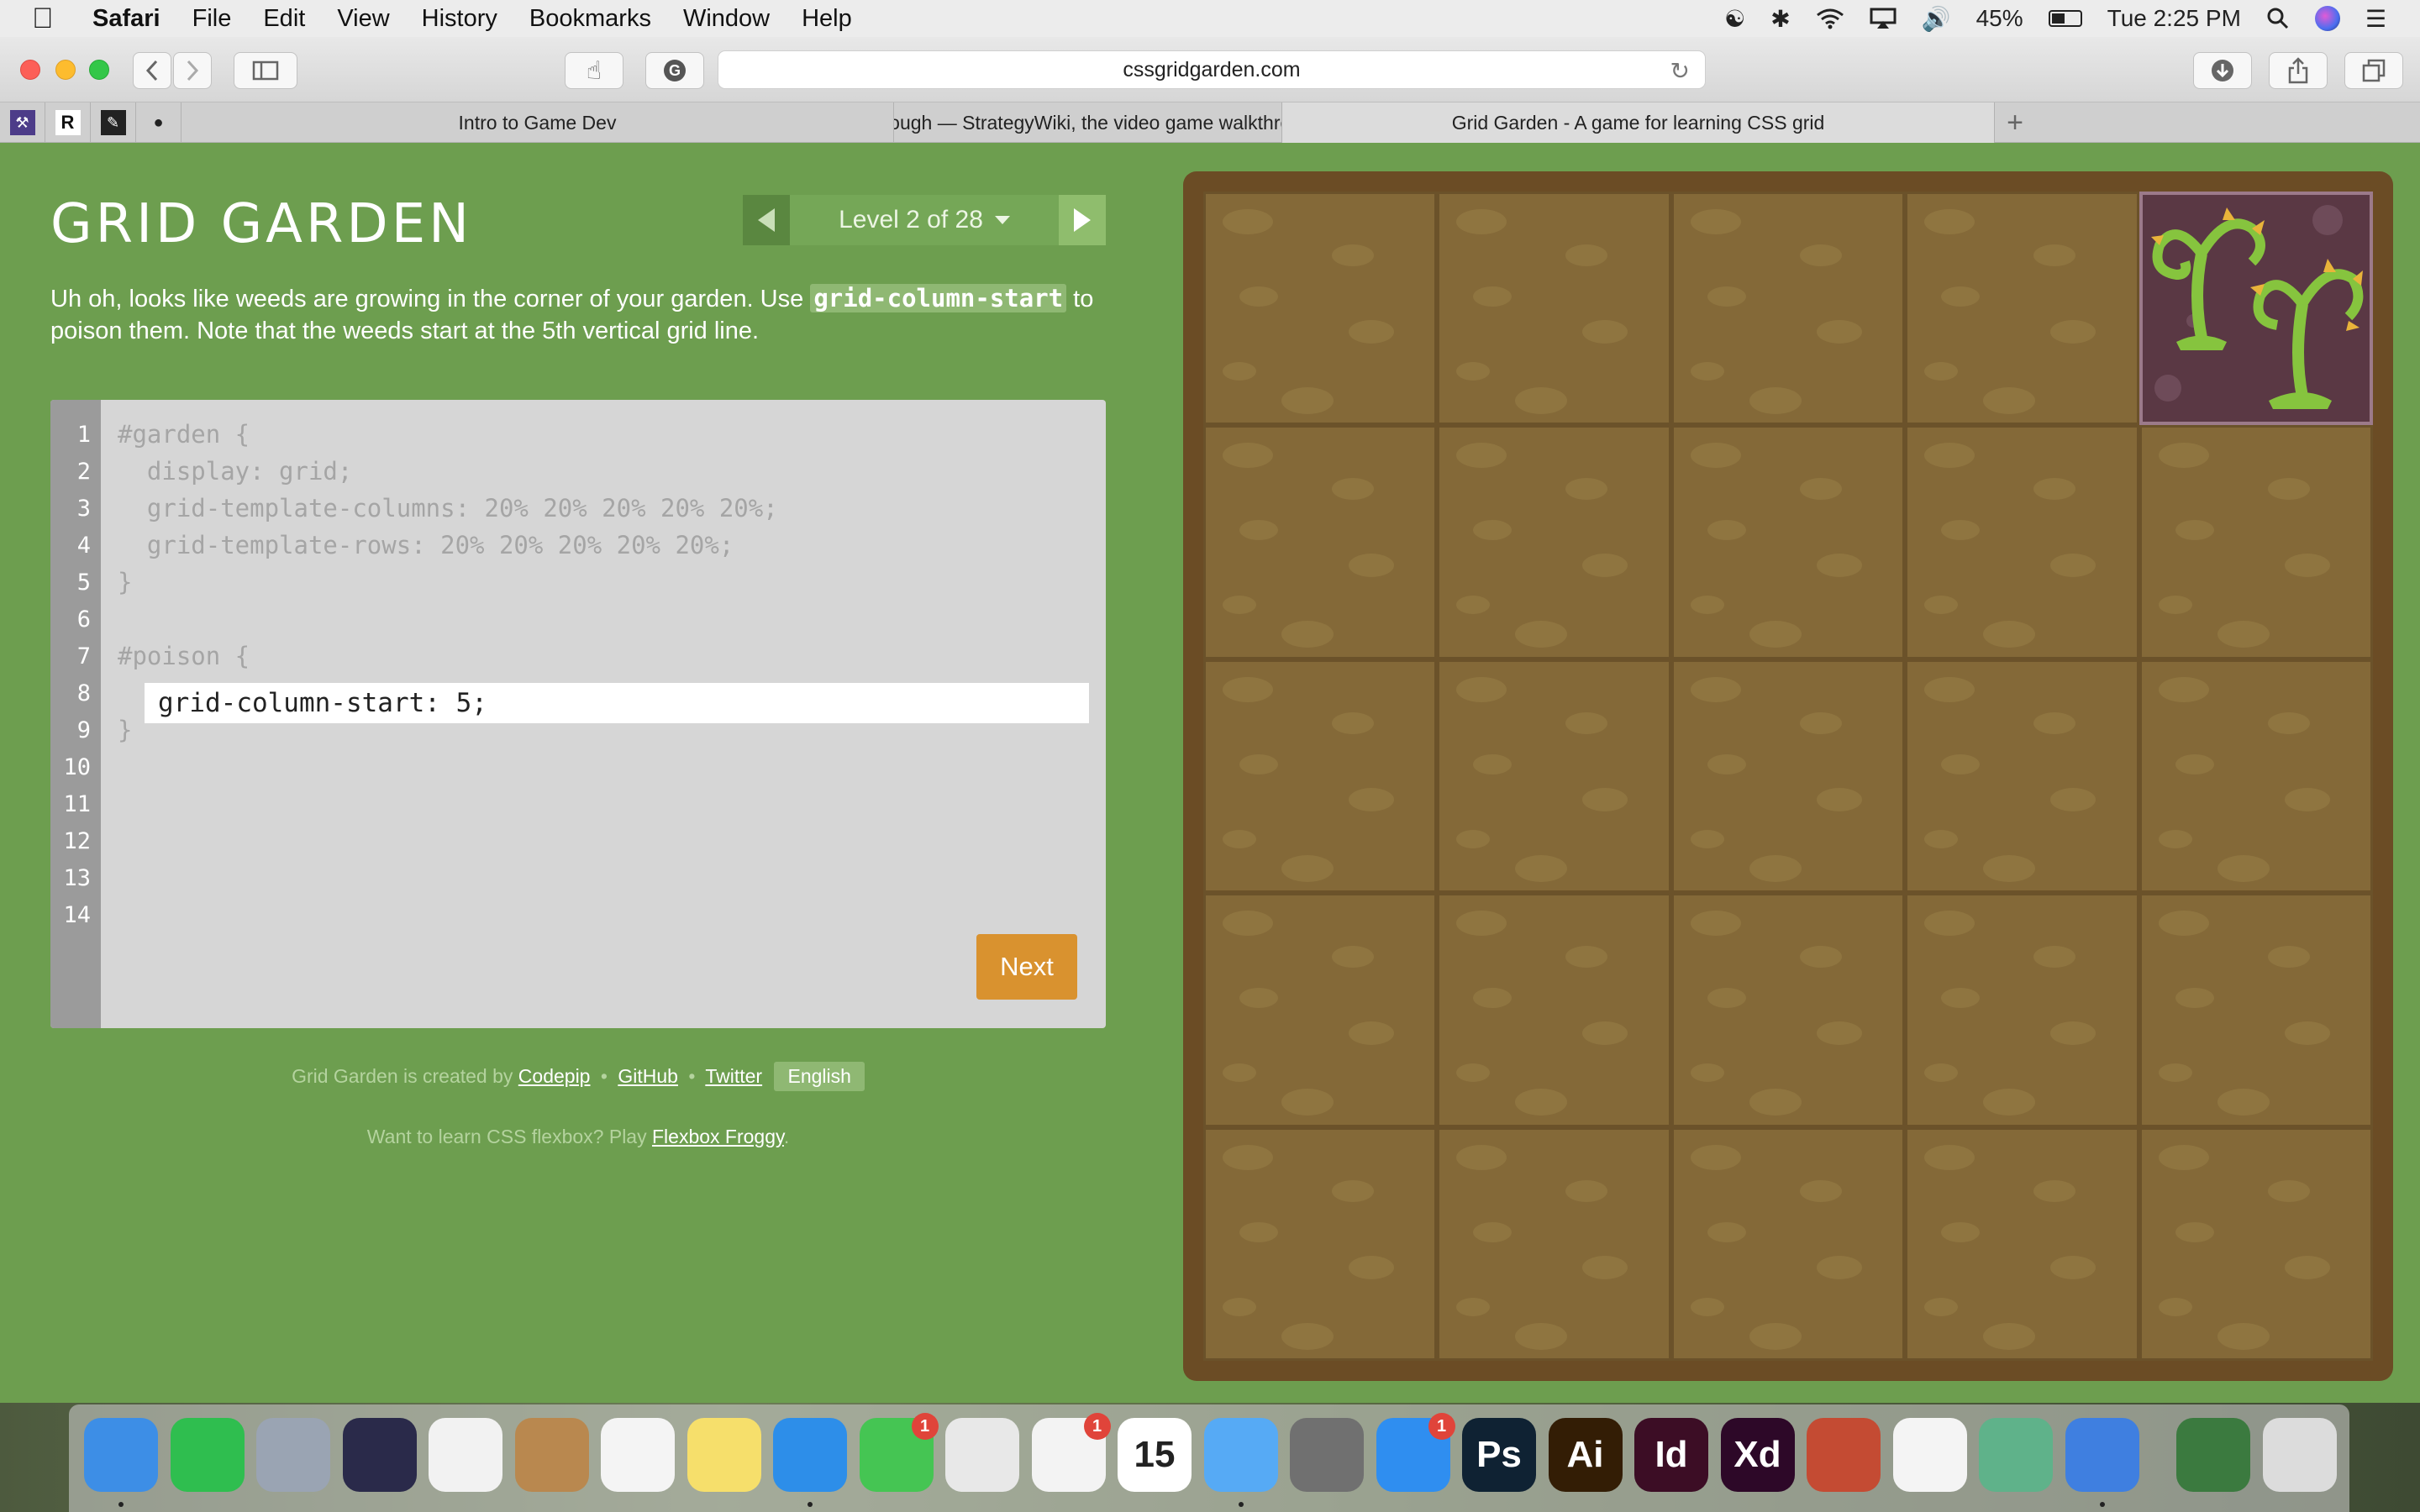  I want to click on garden-plot, so click(2022, 309).